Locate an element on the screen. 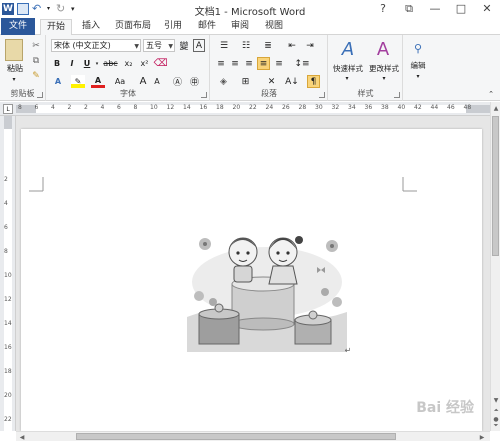 The height and width of the screenshot is (441, 500). decrease-indent-icon: ⇤ is located at coordinates (292, 46).